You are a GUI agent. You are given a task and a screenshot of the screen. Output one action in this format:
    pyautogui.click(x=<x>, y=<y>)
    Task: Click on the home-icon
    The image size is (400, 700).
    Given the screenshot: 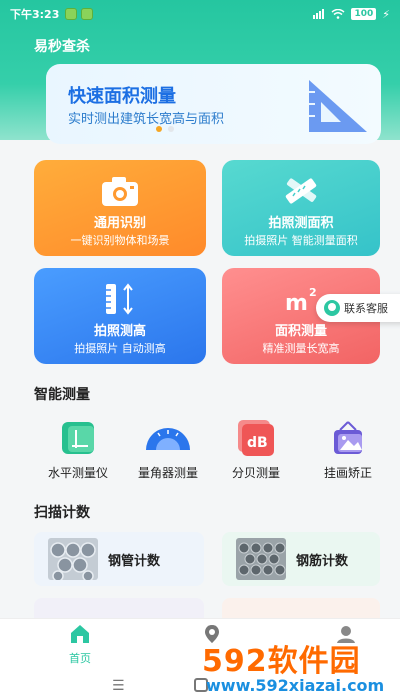 What is the action you would take?
    pyautogui.click(x=80, y=634)
    